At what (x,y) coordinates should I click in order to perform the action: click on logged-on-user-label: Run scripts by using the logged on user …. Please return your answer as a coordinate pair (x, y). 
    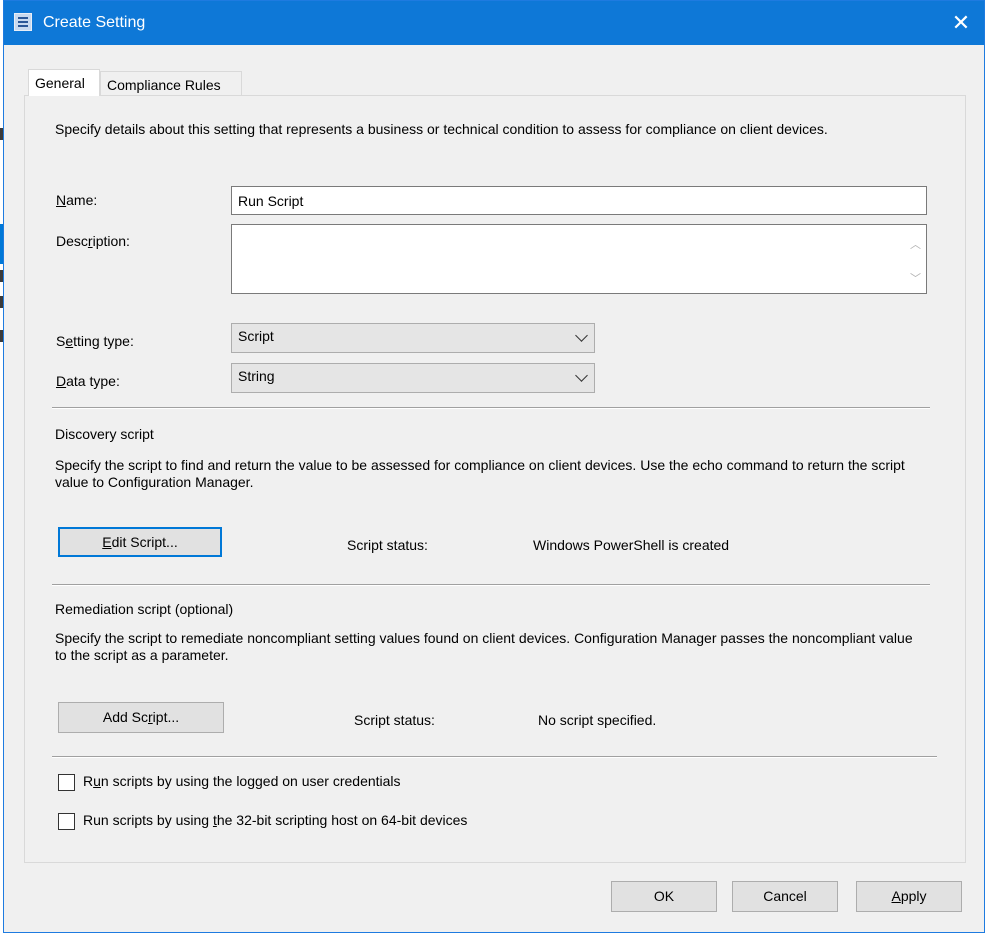
    Looking at the image, I should click on (242, 781).